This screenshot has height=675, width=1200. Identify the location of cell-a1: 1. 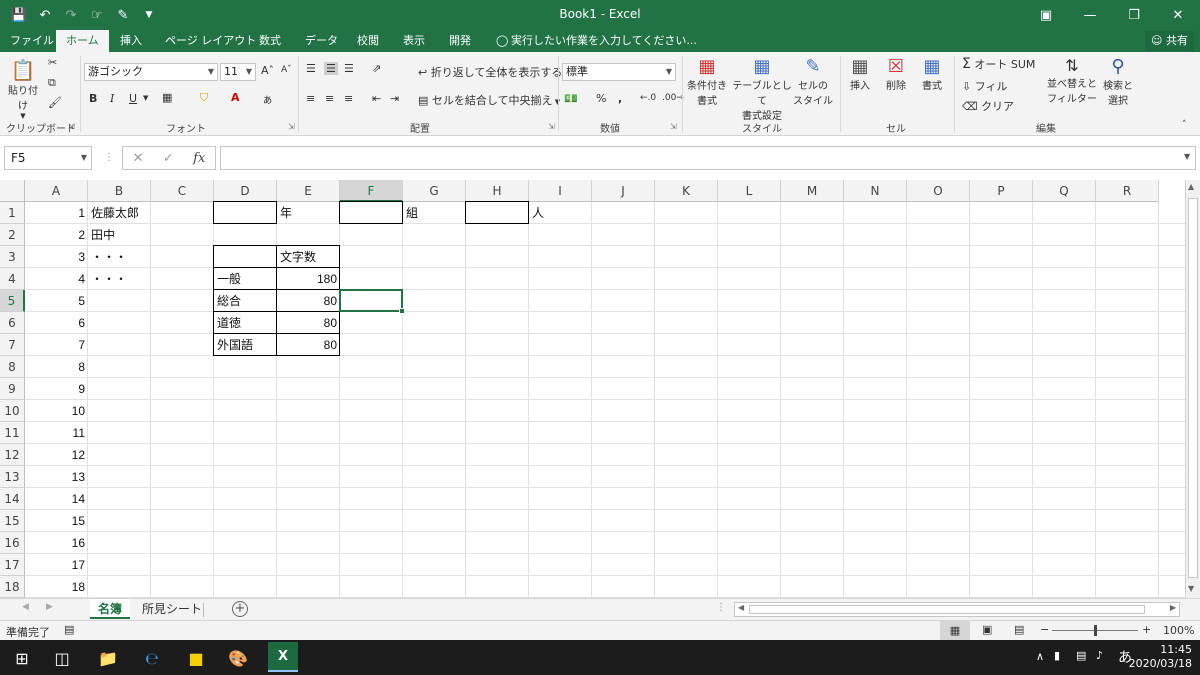
(56, 213).